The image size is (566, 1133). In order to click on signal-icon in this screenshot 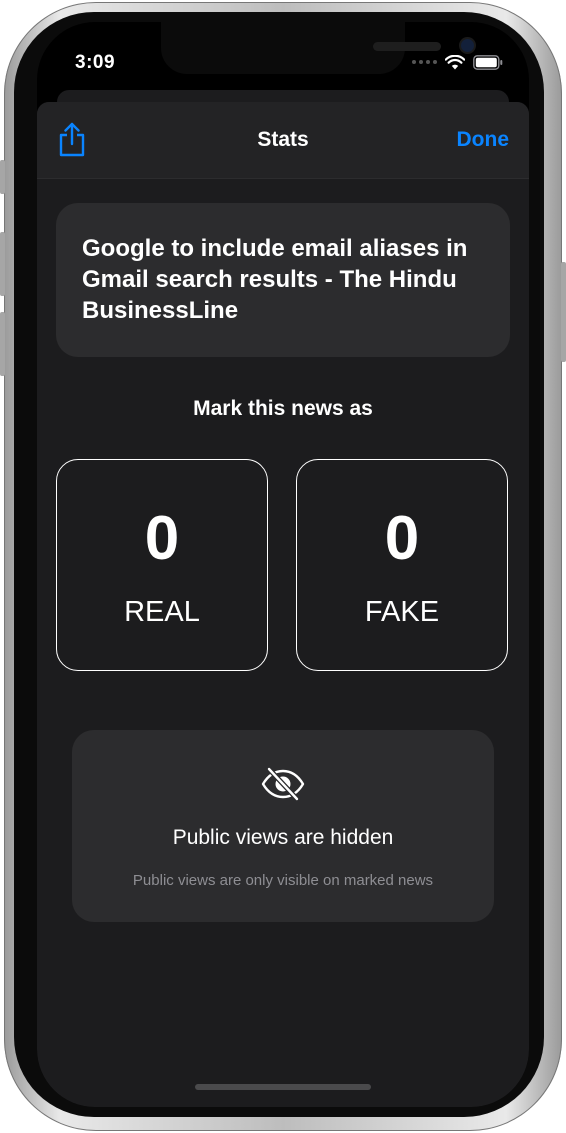, I will do `click(424, 62)`.